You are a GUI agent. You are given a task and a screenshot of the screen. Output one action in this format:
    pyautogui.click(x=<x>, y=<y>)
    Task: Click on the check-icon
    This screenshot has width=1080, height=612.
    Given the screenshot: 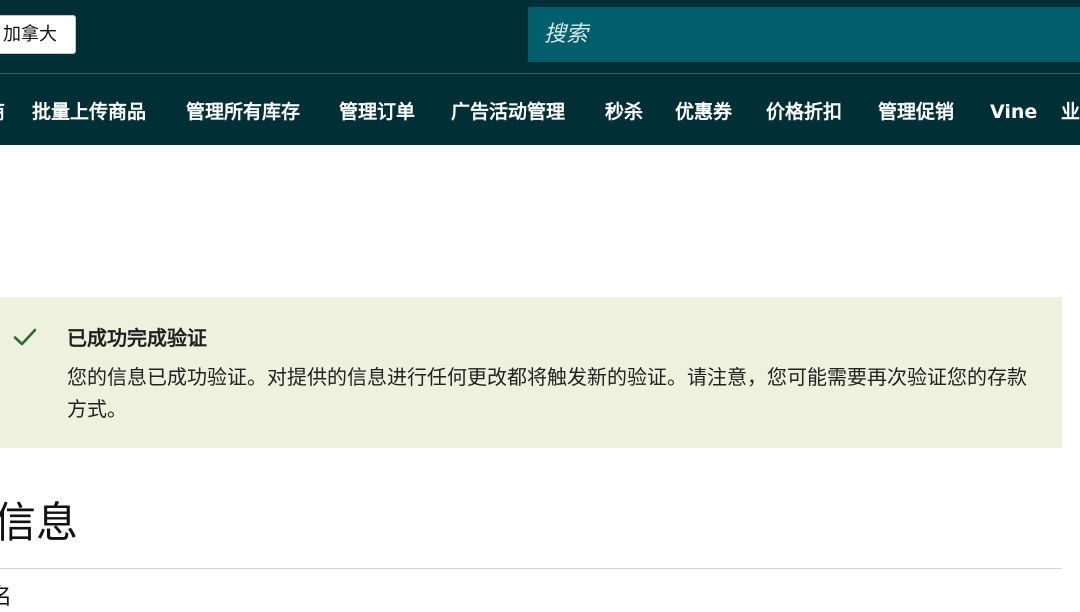 What is the action you would take?
    pyautogui.click(x=25, y=337)
    